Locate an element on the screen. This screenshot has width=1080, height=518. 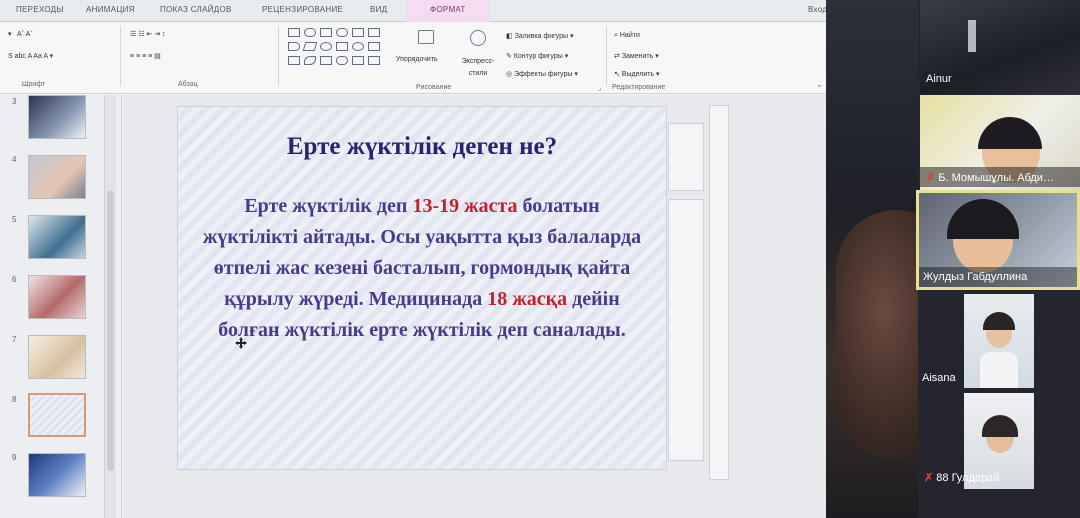
participant-tile-zhuldyz-active-speaker: Жулдыз Габдуллина is located at coordinates (998, 240).